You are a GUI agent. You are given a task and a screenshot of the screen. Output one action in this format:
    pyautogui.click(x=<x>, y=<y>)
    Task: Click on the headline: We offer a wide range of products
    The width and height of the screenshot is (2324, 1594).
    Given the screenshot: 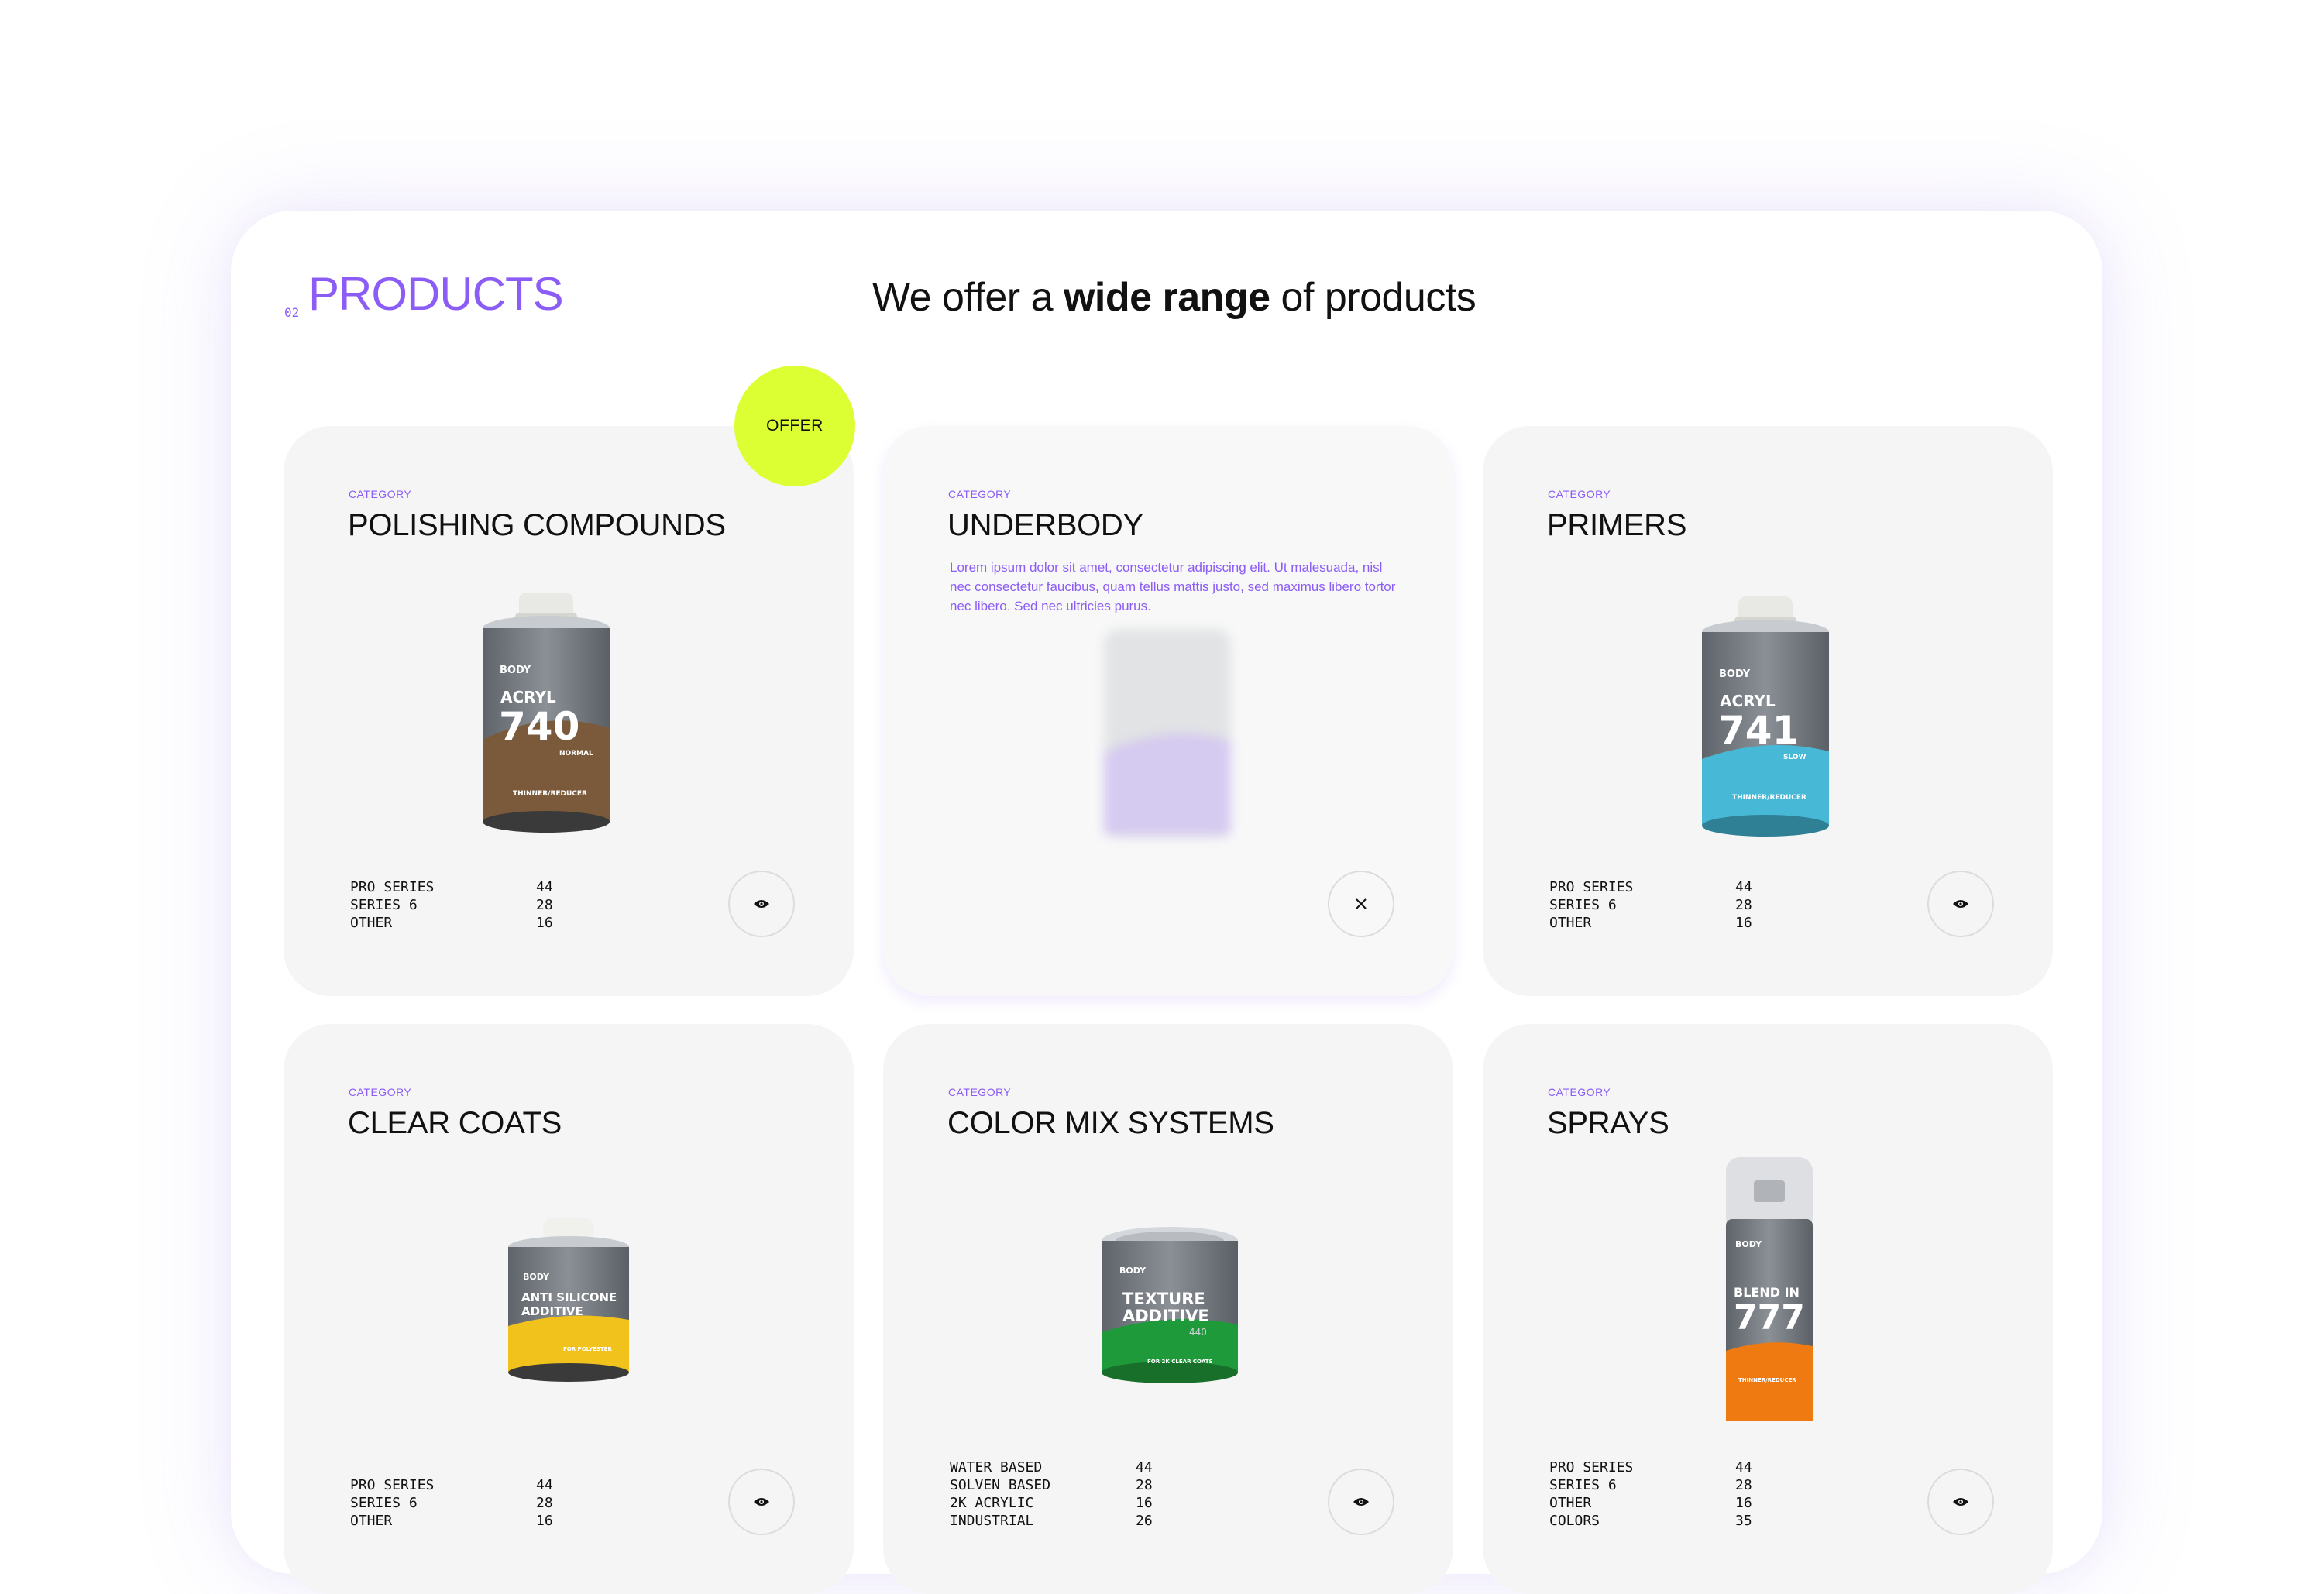 What is the action you would take?
    pyautogui.click(x=1174, y=297)
    